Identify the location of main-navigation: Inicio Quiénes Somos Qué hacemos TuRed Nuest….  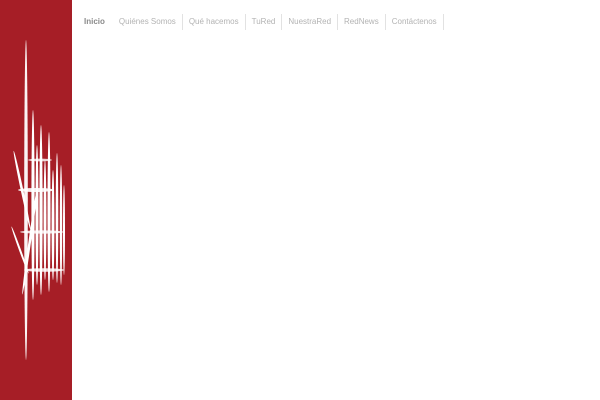
(261, 22).